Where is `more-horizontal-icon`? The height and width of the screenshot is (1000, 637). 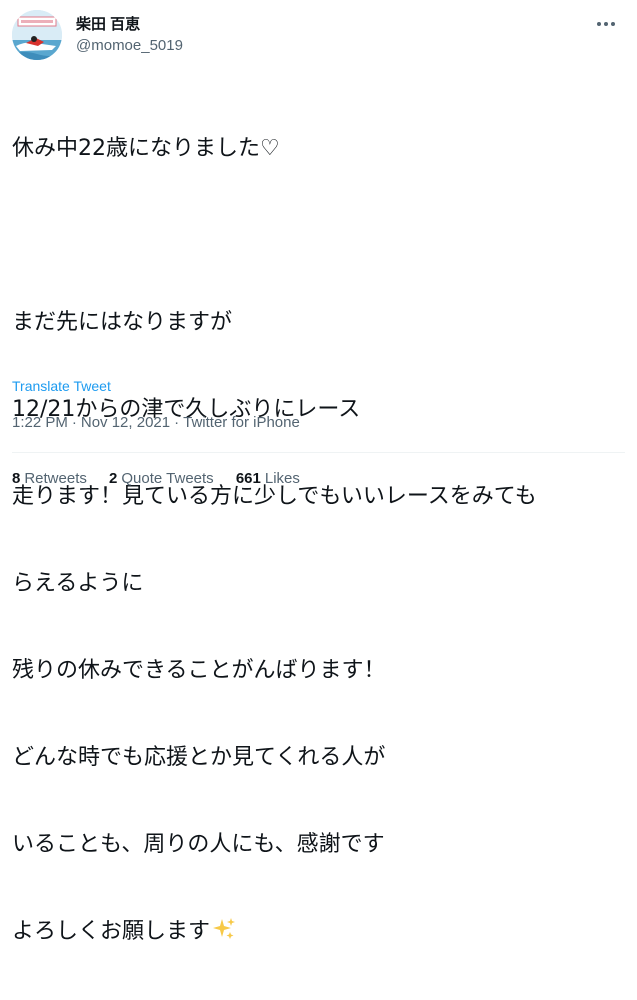 more-horizontal-icon is located at coordinates (606, 24).